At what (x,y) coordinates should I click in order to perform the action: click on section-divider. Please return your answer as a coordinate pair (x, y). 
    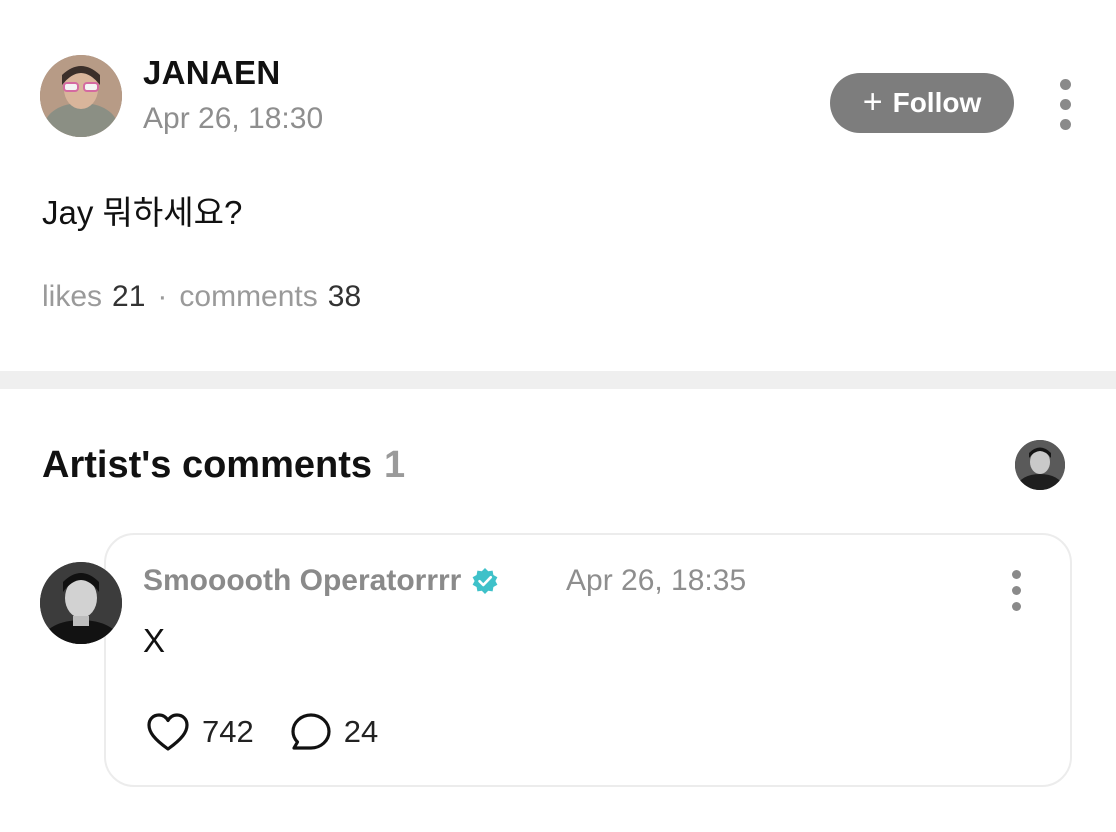
    Looking at the image, I should click on (558, 380).